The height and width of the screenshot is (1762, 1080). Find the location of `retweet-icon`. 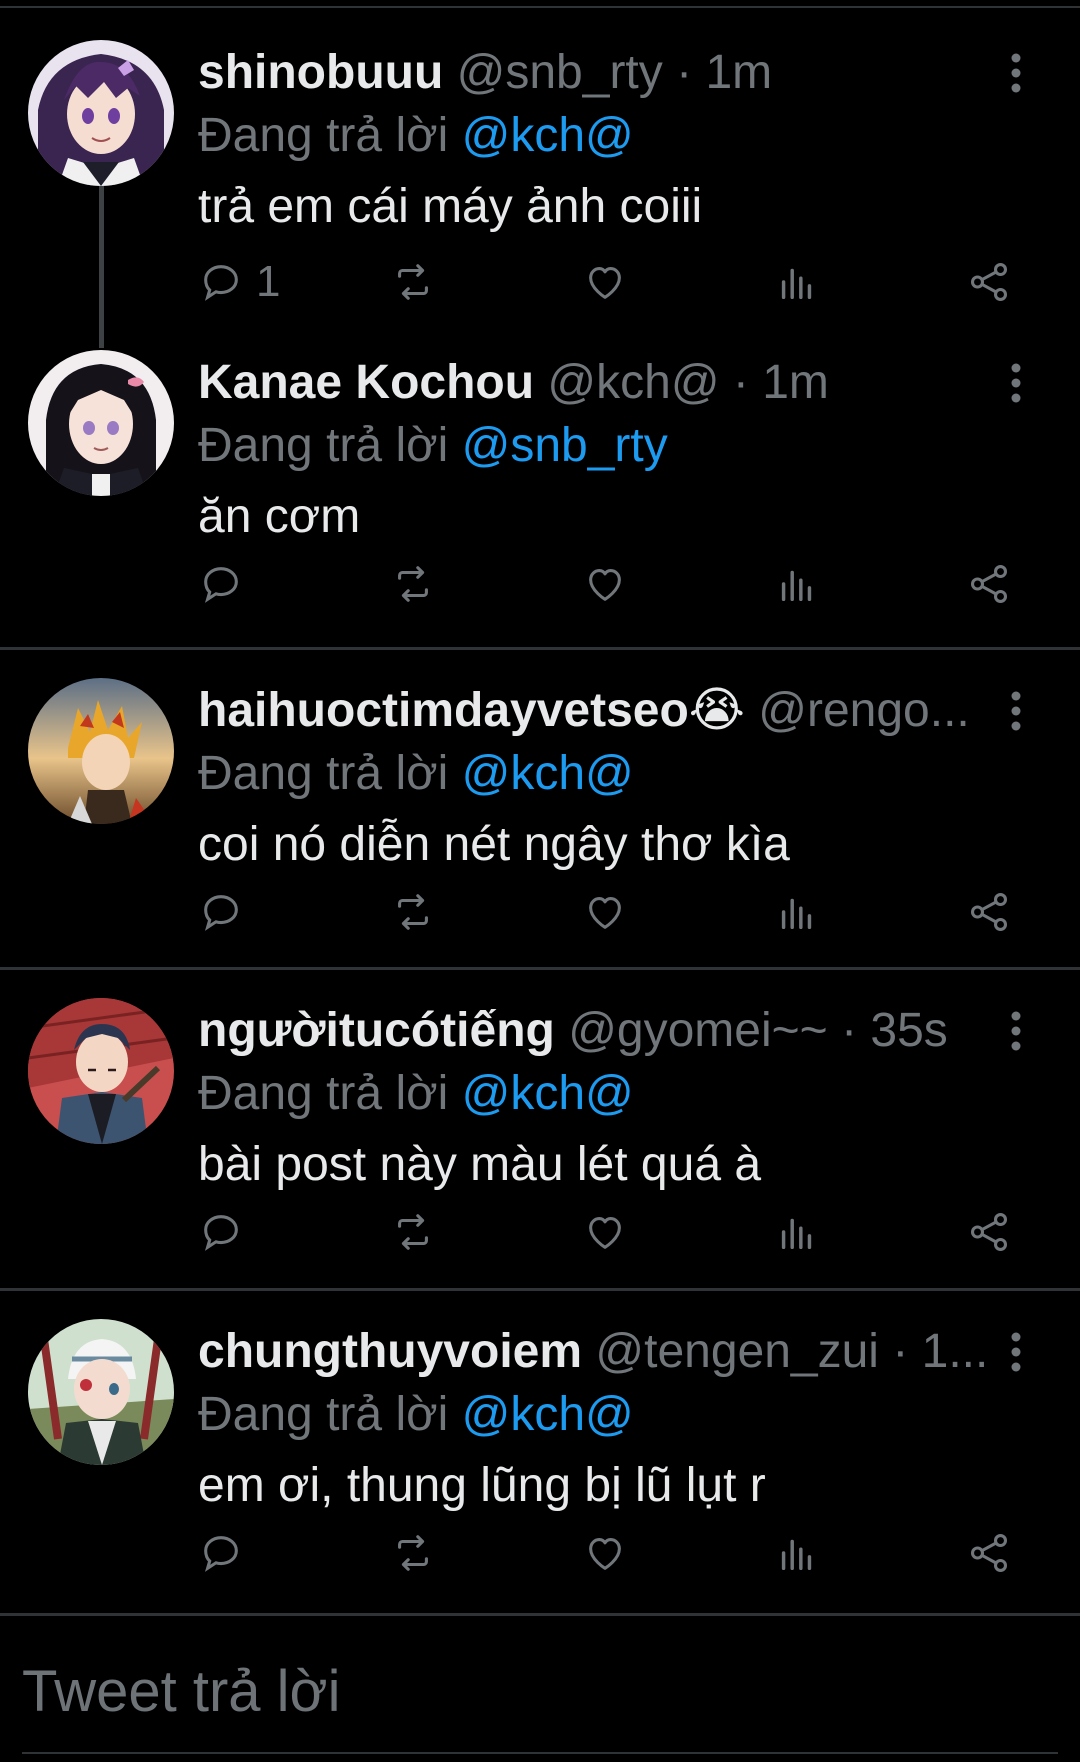

retweet-icon is located at coordinates (413, 1232).